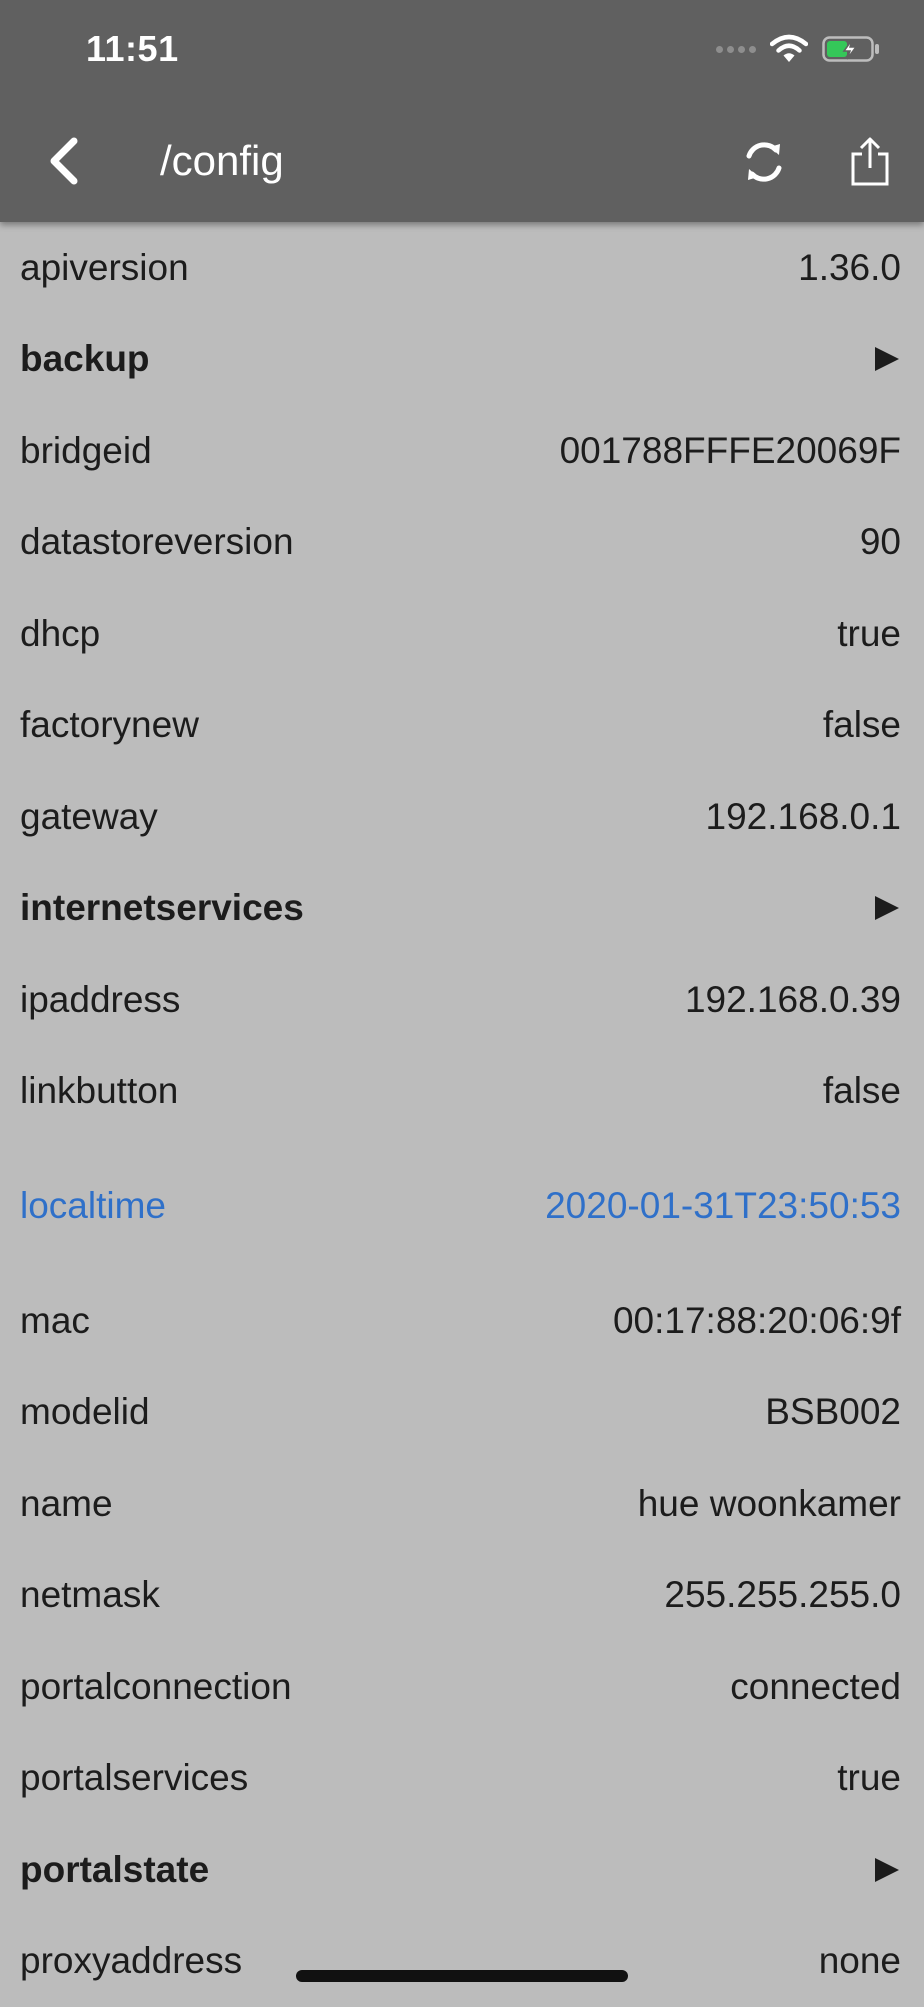  What do you see at coordinates (156, 1687) in the screenshot?
I see `row-key: portalconnection` at bounding box center [156, 1687].